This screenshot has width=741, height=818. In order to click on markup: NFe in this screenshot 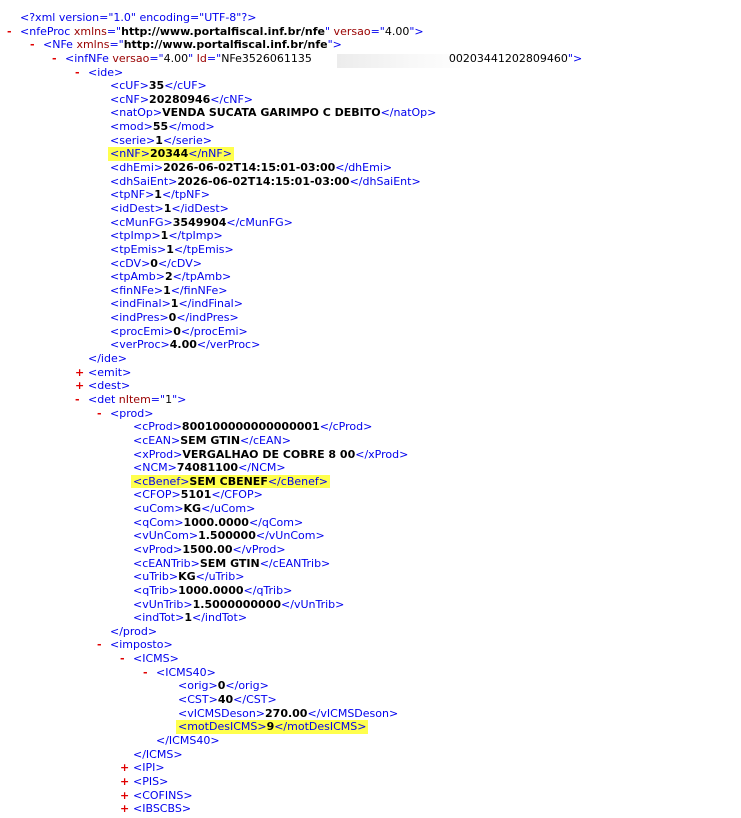, I will do `click(62, 45)`.